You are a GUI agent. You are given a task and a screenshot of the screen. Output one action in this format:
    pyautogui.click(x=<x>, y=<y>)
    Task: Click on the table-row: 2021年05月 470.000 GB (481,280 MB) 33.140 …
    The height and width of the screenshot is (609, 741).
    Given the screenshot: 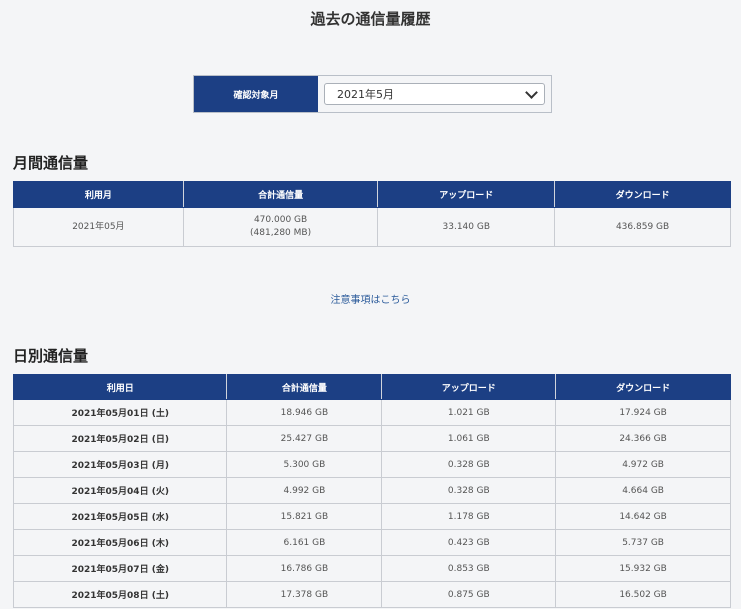 What is the action you would take?
    pyautogui.click(x=372, y=227)
    